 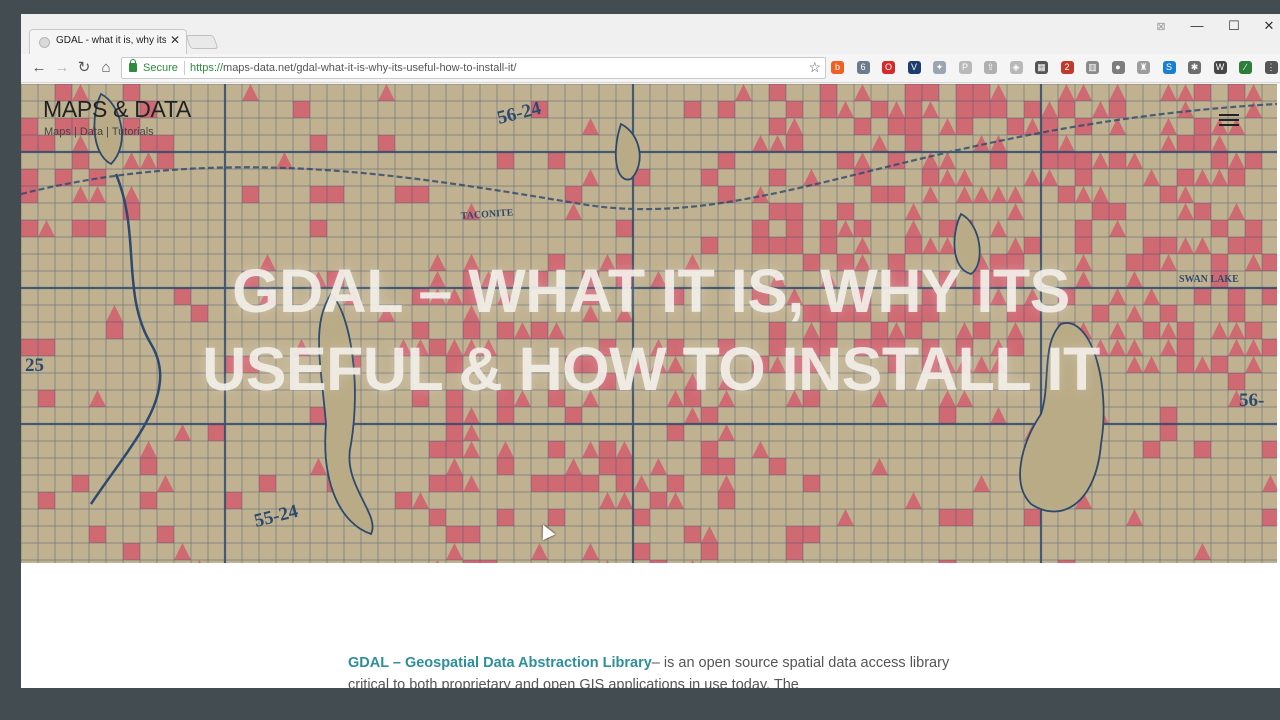 What do you see at coordinates (651, 369) in the screenshot?
I see `page-title-line-2: USEFUL & HOW TO INSTALL IT` at bounding box center [651, 369].